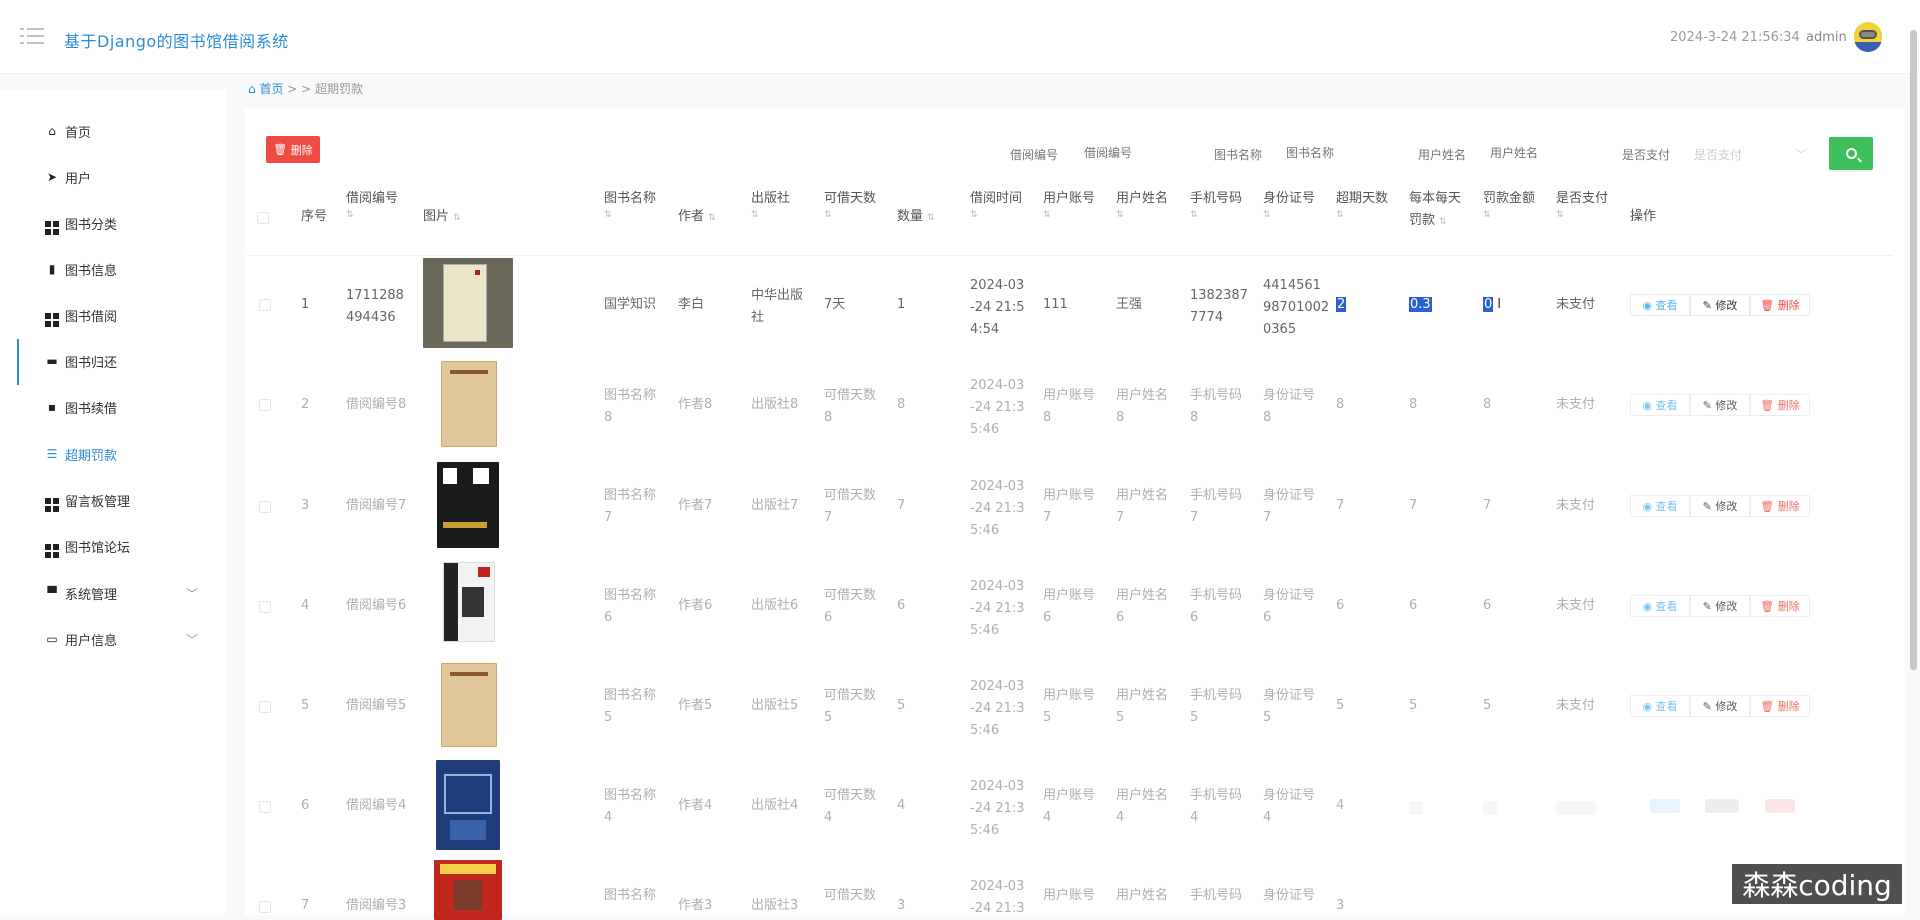 Image resolution: width=1920 pixels, height=920 pixels. I want to click on col-header-daily-fine: 每本每天 罚款 ⇅, so click(1435, 210).